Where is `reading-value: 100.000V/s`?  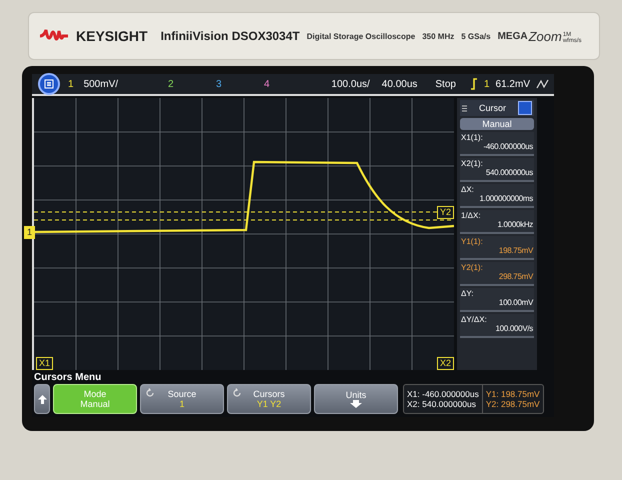 reading-value: 100.000V/s is located at coordinates (513, 328).